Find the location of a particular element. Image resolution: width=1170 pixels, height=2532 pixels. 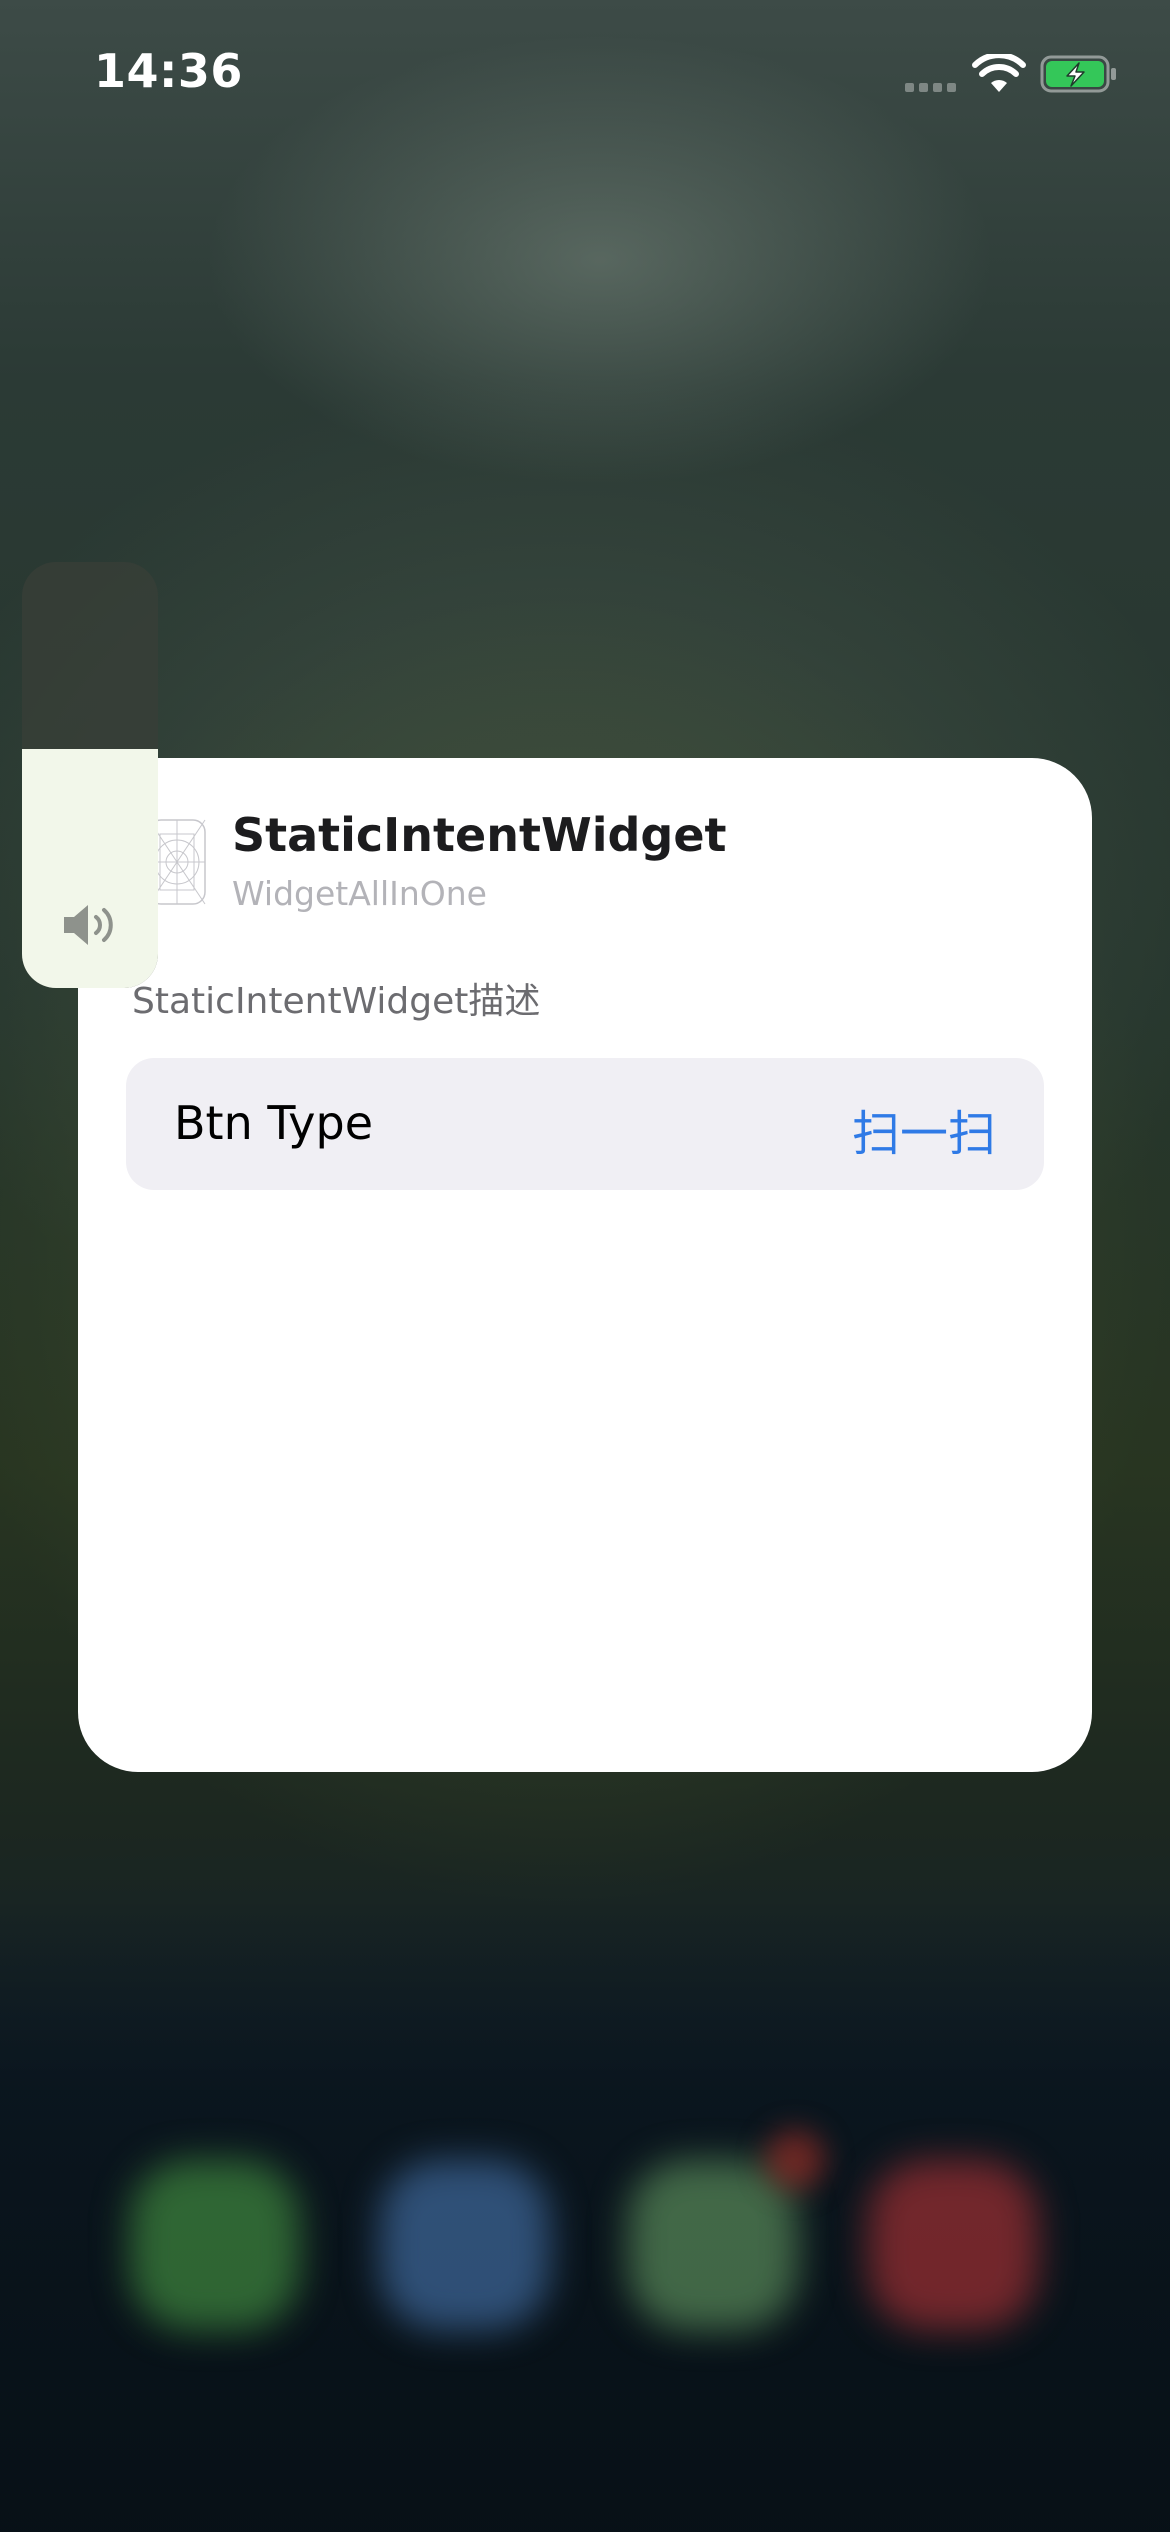

blurred-notification-badge is located at coordinates (795, 2160).